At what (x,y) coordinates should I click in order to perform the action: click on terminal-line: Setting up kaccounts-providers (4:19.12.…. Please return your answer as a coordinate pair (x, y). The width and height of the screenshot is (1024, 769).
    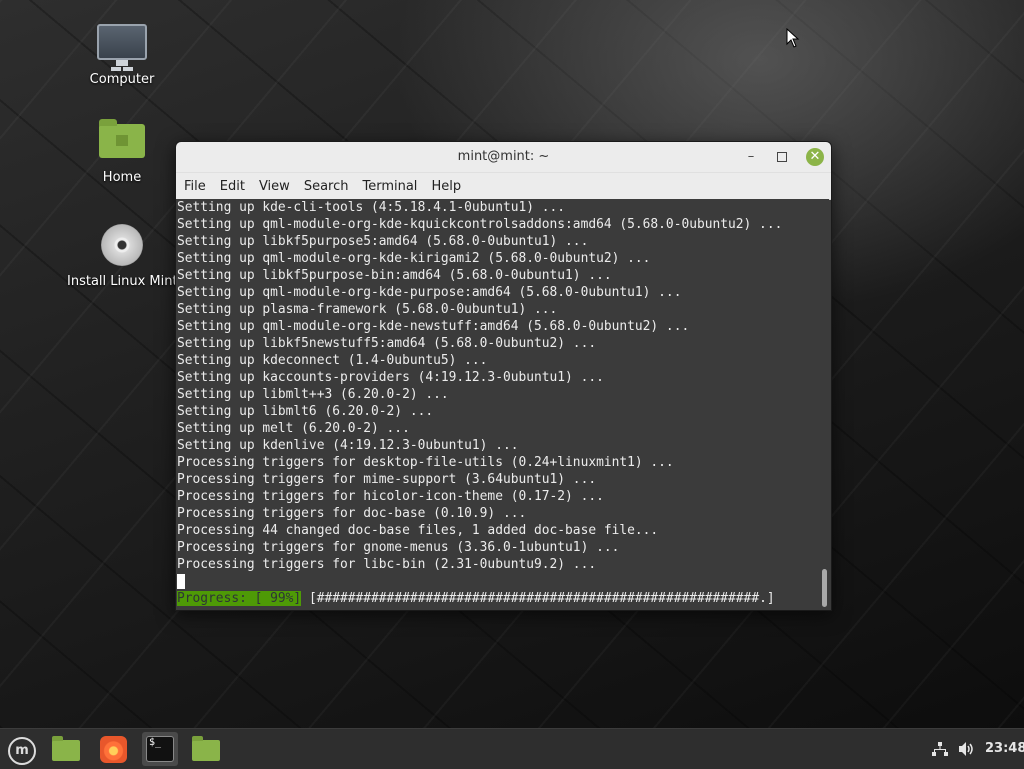
    Looking at the image, I should click on (390, 377).